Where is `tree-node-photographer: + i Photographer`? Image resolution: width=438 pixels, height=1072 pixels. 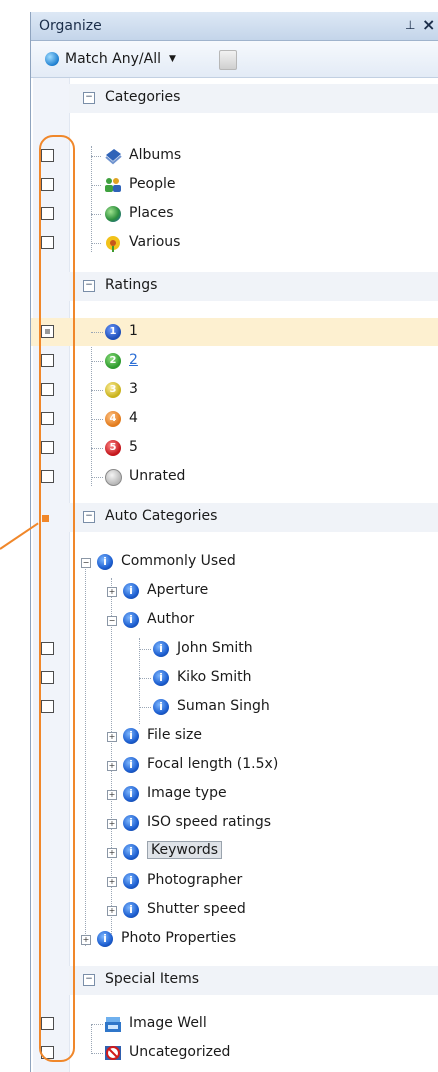 tree-node-photographer: + i Photographer is located at coordinates (234, 881).